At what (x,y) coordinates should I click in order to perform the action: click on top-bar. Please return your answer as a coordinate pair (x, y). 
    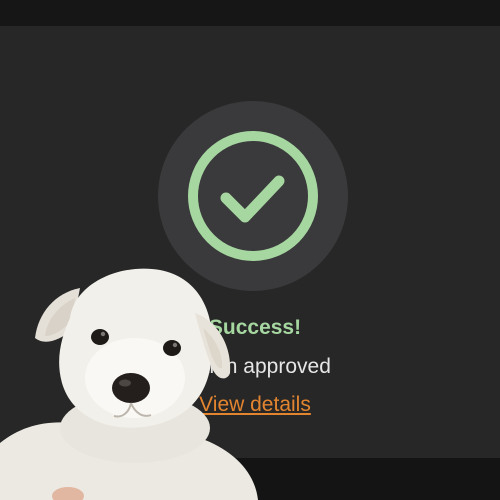
    Looking at the image, I should click on (250, 13).